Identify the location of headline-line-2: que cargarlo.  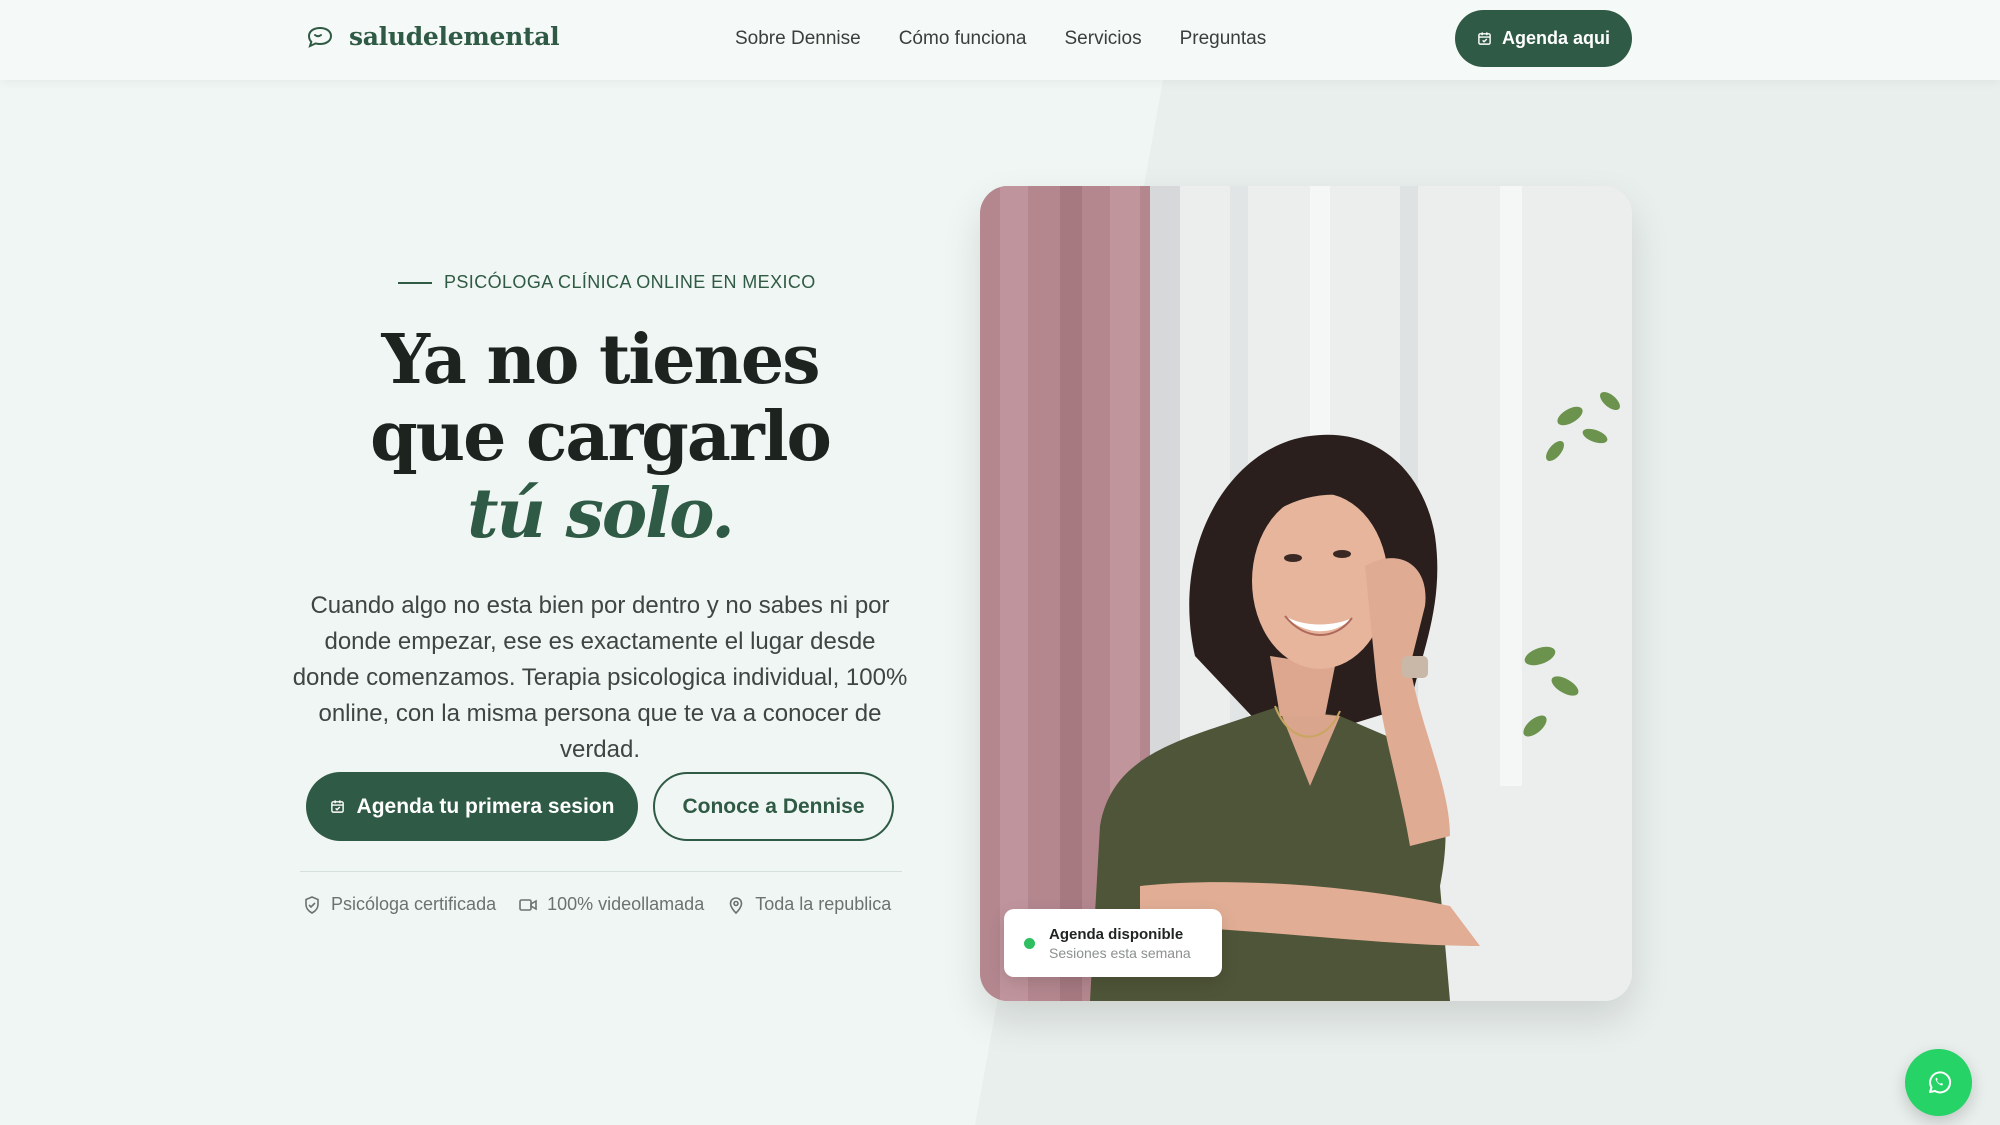
(601, 437).